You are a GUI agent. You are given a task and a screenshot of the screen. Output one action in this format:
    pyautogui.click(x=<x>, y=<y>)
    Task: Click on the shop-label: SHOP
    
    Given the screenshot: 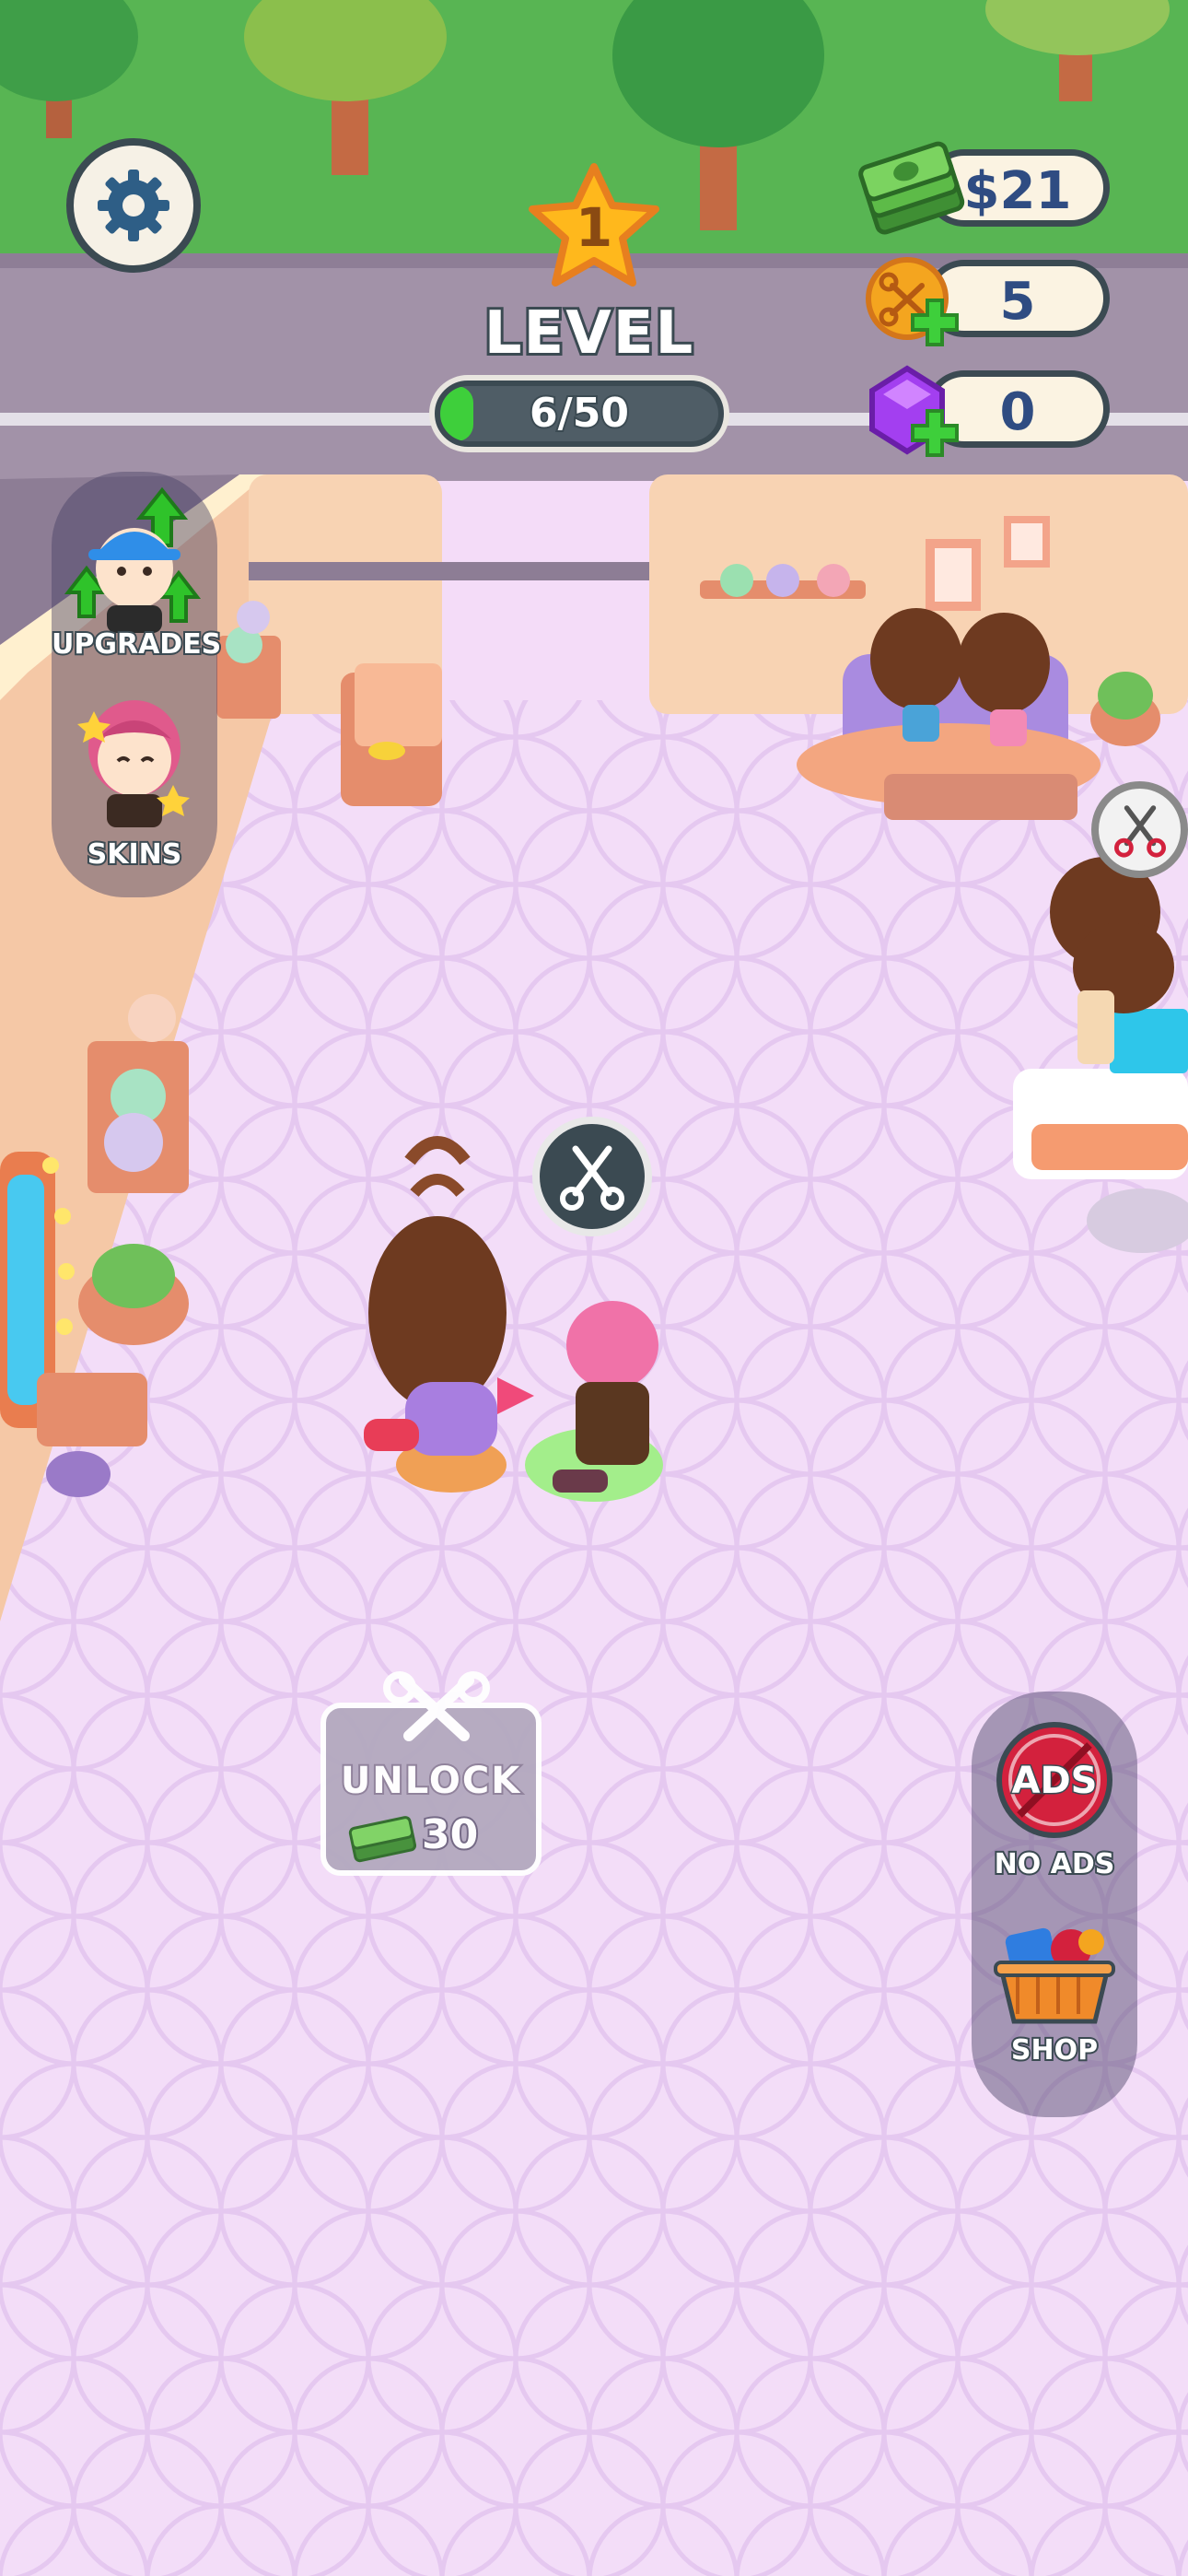 What is the action you would take?
    pyautogui.click(x=1054, y=2050)
    